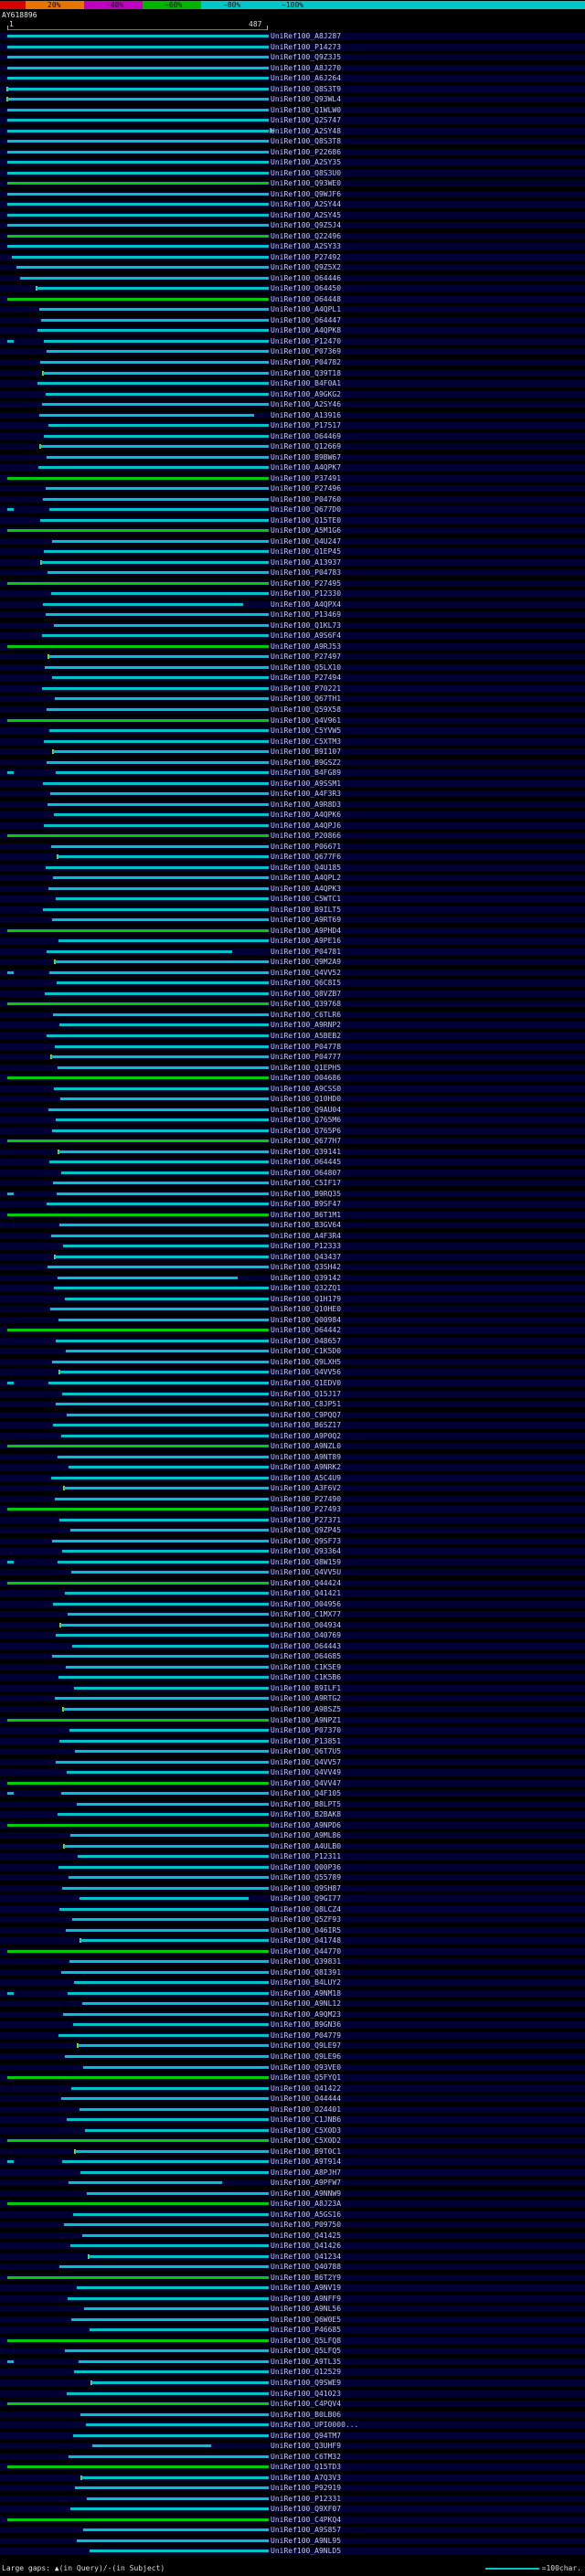  What do you see at coordinates (306, 531) in the screenshot?
I see `hit-label: UniRef100_A5M1G6` at bounding box center [306, 531].